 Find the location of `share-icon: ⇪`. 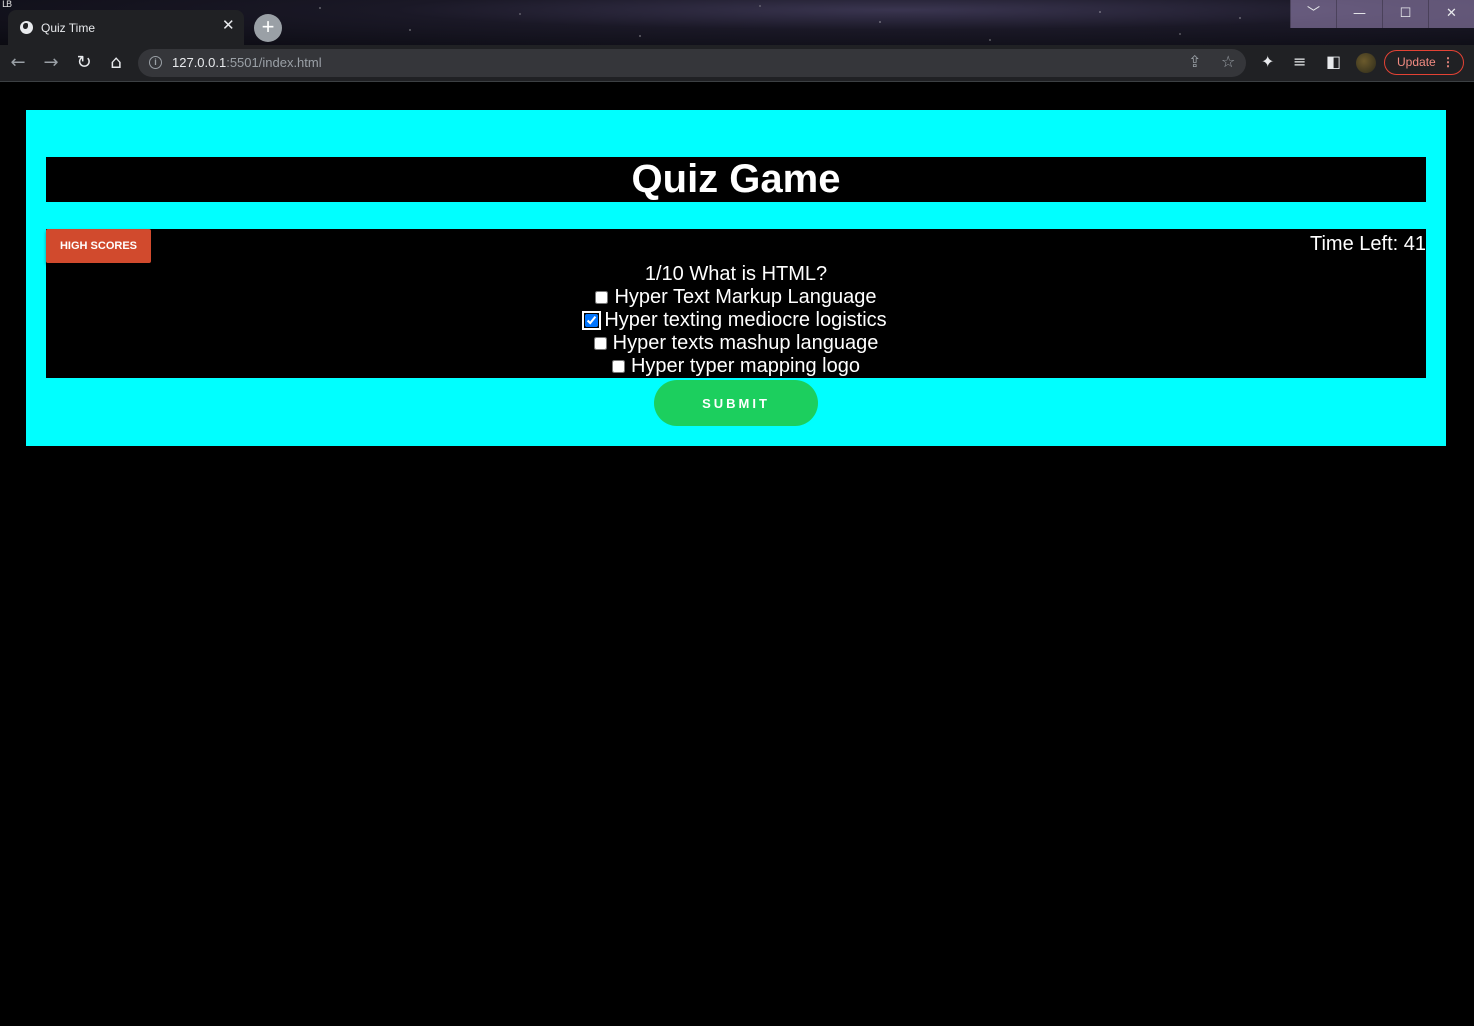

share-icon: ⇪ is located at coordinates (1194, 61).